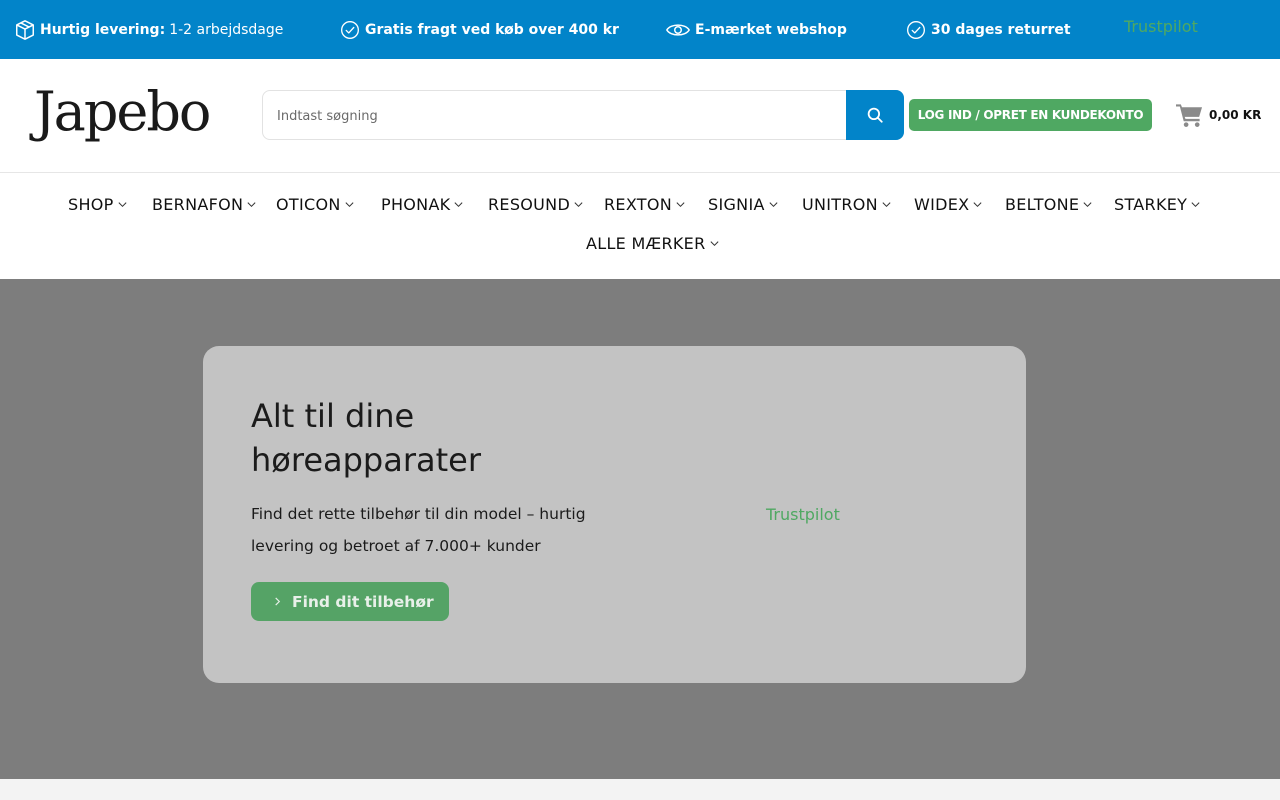 This screenshot has height=800, width=1280. What do you see at coordinates (25, 30) in the screenshot?
I see `package-icon` at bounding box center [25, 30].